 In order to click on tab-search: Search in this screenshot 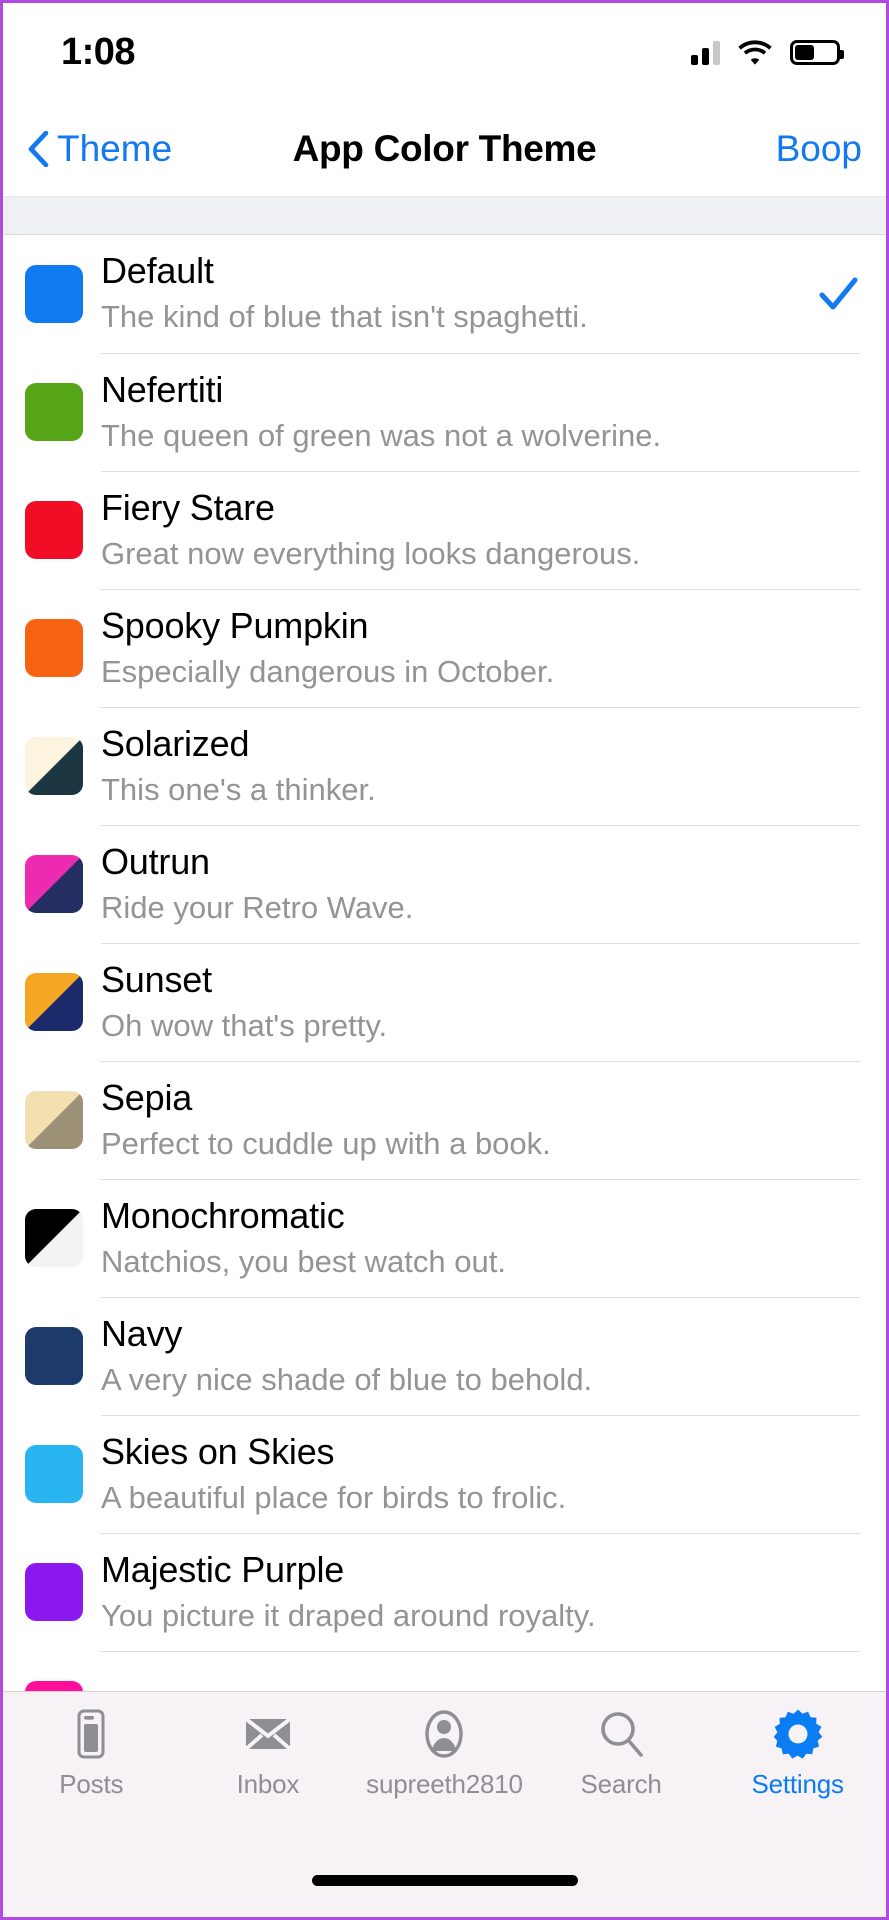, I will do `click(621, 1754)`.